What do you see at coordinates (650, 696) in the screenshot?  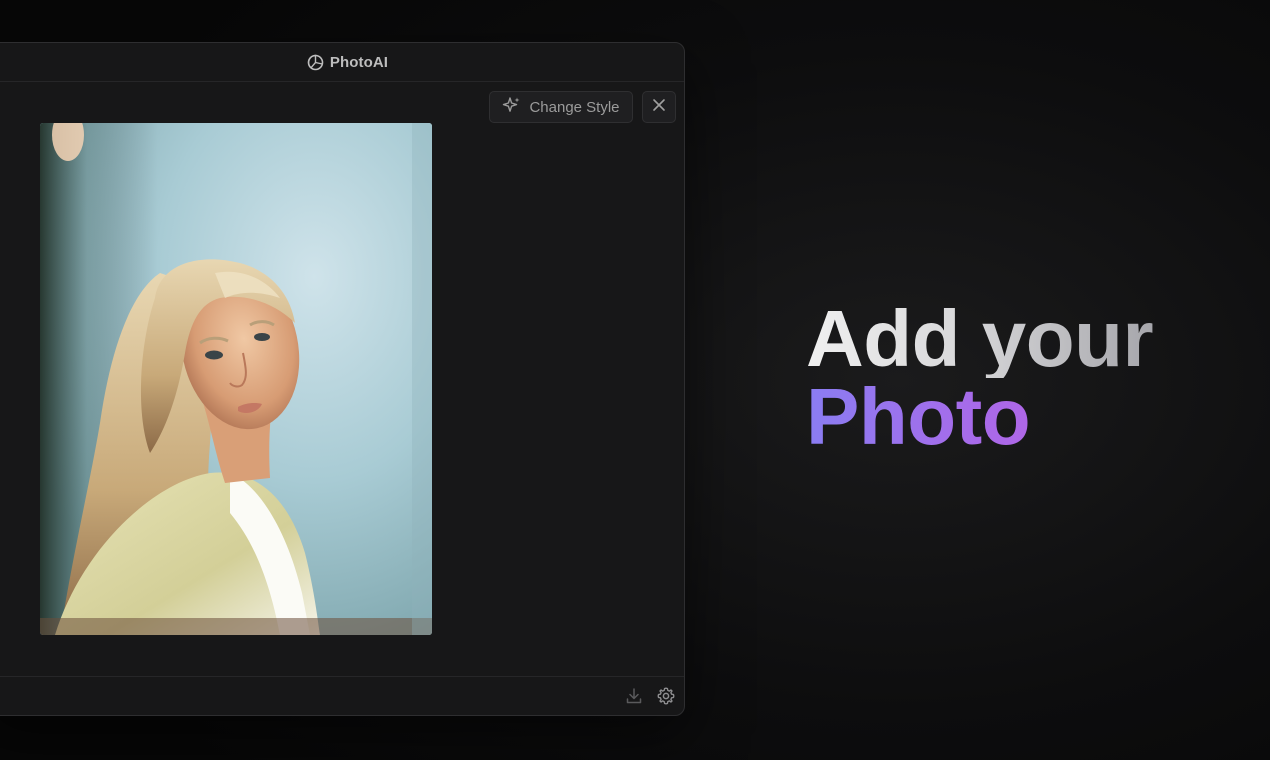 I see `footer-actions` at bounding box center [650, 696].